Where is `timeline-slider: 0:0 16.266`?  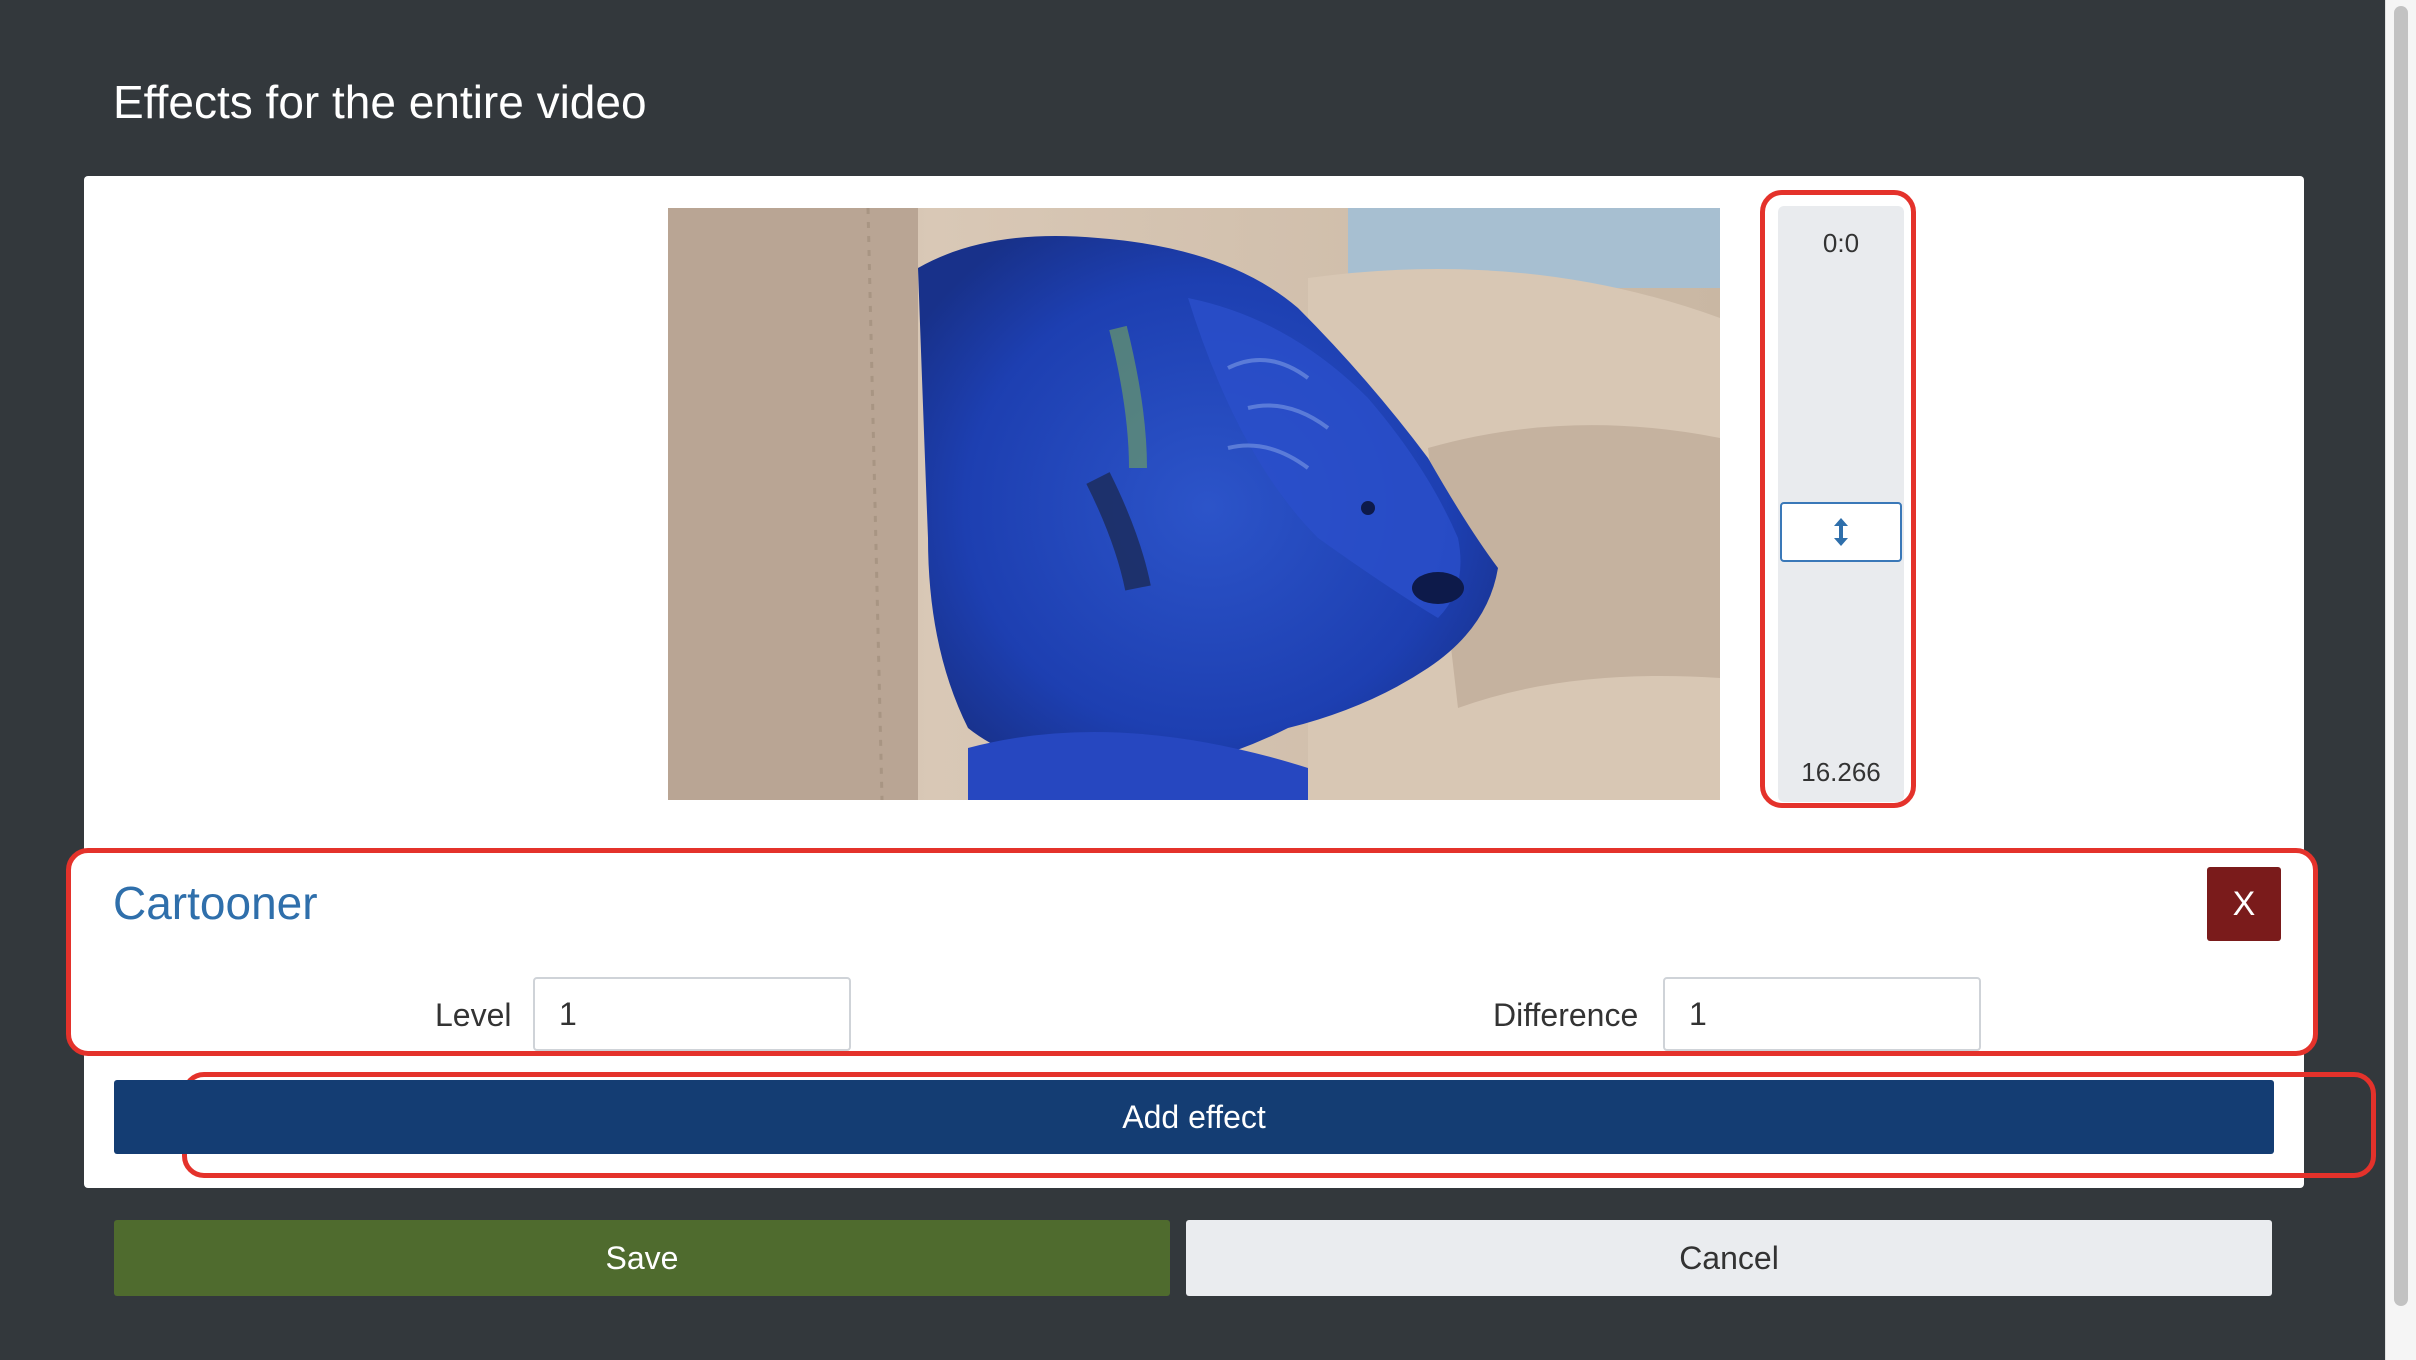 timeline-slider: 0:0 16.266 is located at coordinates (1841, 504).